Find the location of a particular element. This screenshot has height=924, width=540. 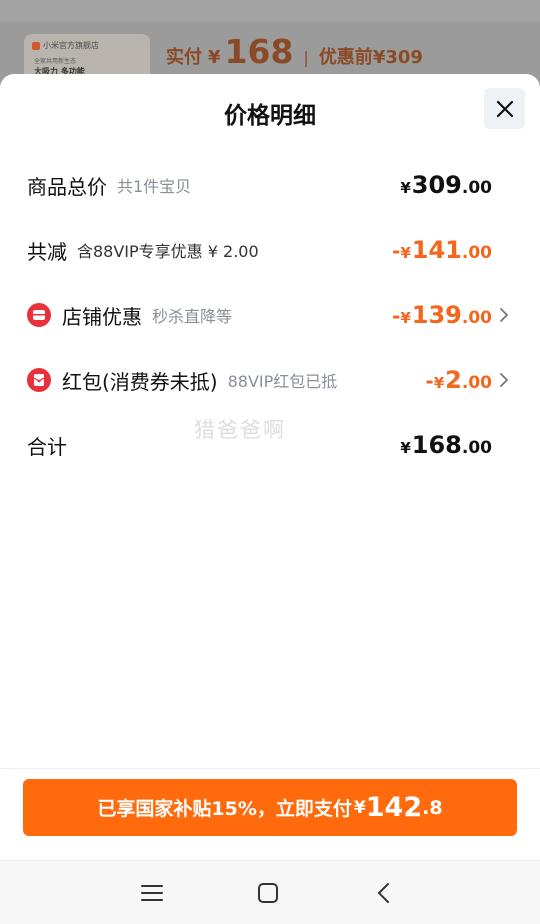

row-total-reduction: 共减 含88VIP专享优惠 ¥ 2.00 - ¥ 141 .00 is located at coordinates (270, 250).